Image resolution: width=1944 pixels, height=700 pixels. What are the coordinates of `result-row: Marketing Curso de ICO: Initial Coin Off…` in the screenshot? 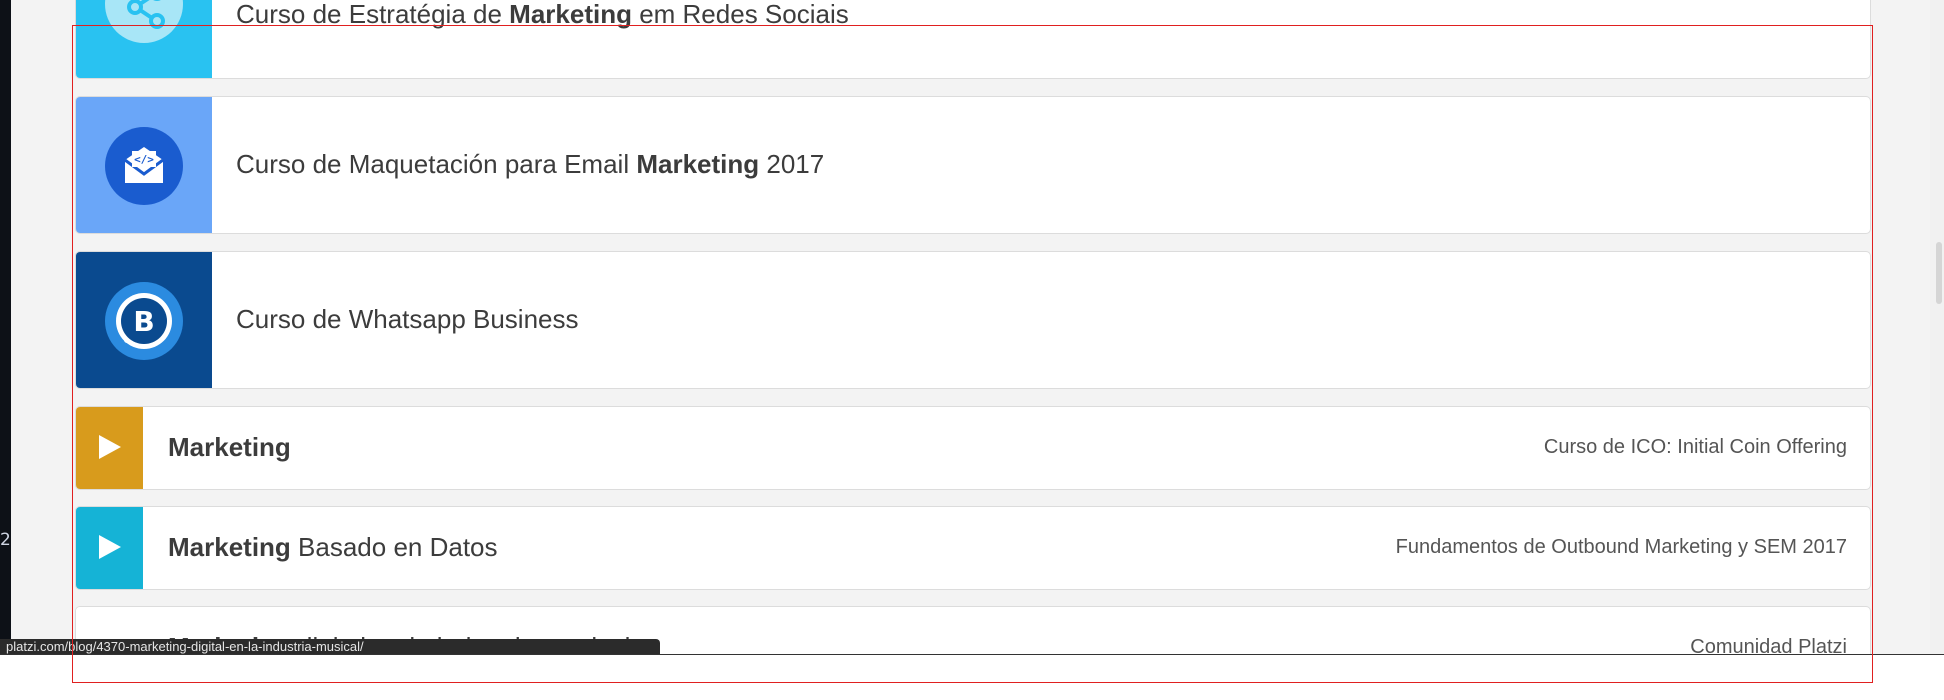 It's located at (973, 448).